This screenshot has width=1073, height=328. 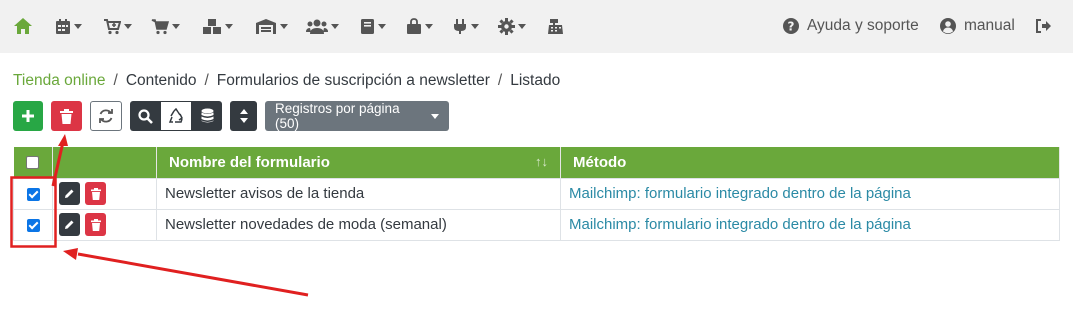 I want to click on per-page-dropdown: Registros por página (50), so click(x=357, y=116).